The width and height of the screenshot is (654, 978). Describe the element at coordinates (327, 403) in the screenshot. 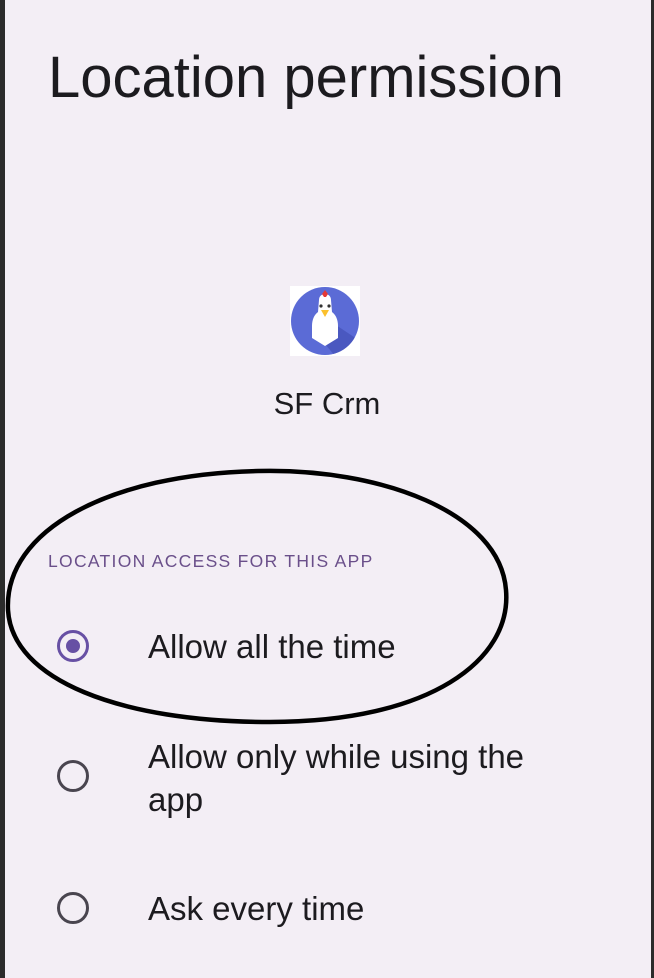

I see `app-name: SF Crm` at that location.